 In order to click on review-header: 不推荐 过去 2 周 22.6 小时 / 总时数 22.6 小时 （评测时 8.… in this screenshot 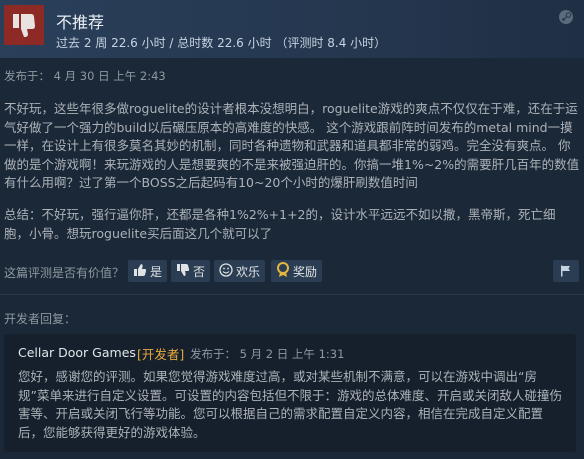, I will do `click(292, 29)`.